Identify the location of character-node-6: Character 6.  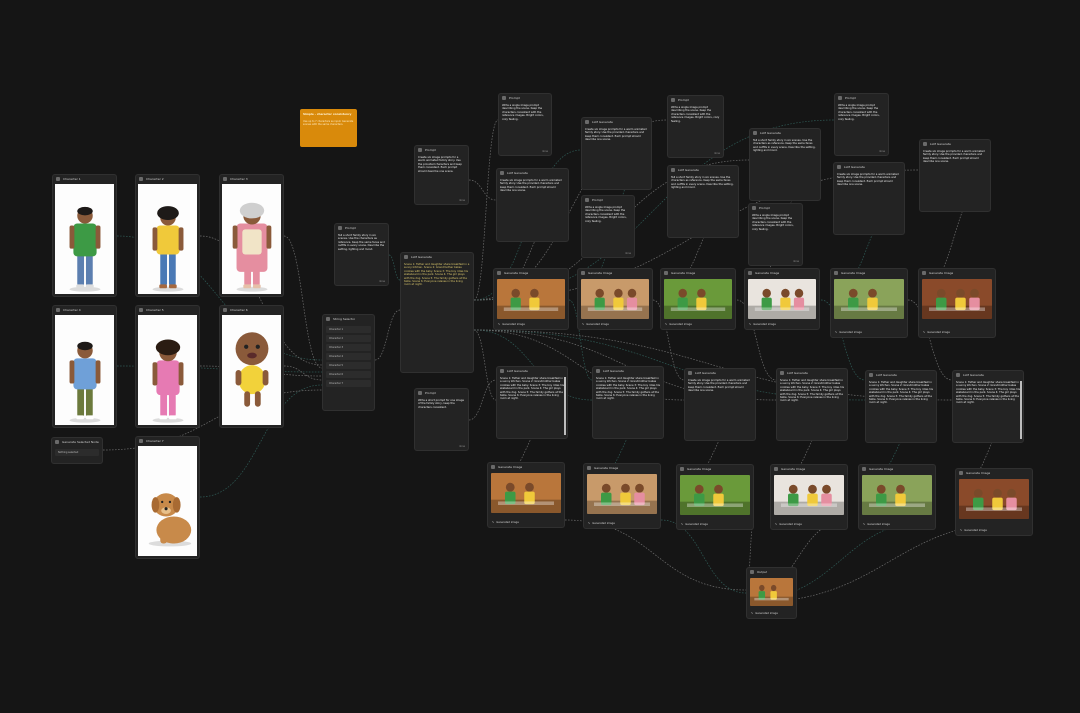
(251, 366).